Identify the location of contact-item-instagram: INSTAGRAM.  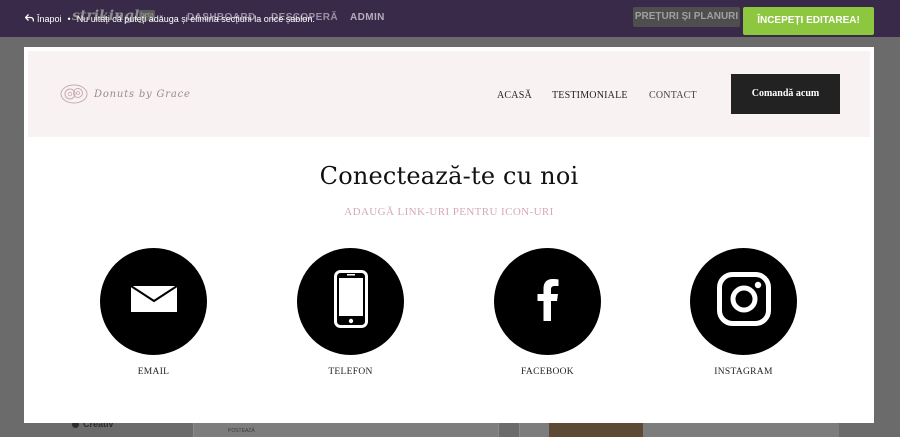
(743, 312).